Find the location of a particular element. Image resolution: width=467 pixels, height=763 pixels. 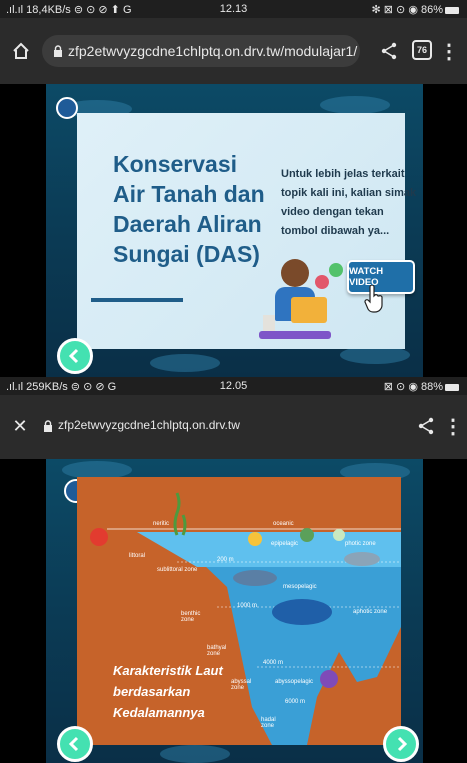

label-bathyal: bathyal zone is located at coordinates (217, 651).